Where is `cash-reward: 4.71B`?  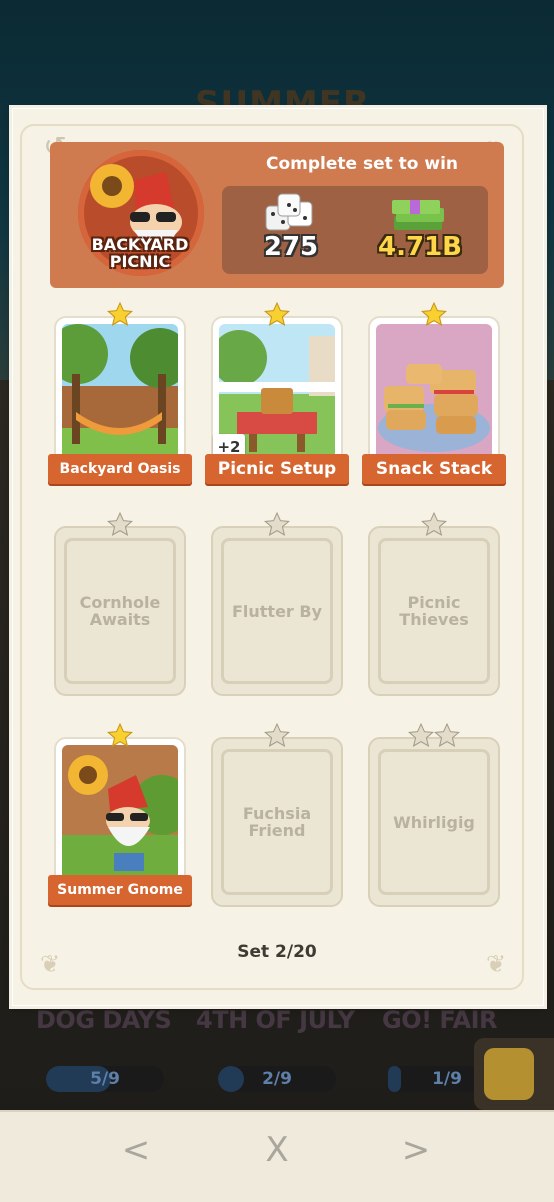 cash-reward: 4.71B is located at coordinates (420, 247).